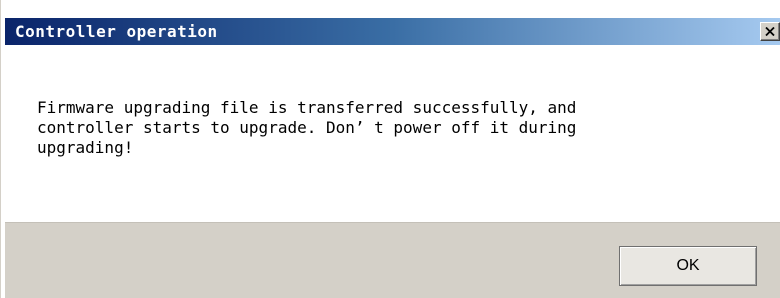 The image size is (780, 298). What do you see at coordinates (688, 266) in the screenshot?
I see `ok-button: OK` at bounding box center [688, 266].